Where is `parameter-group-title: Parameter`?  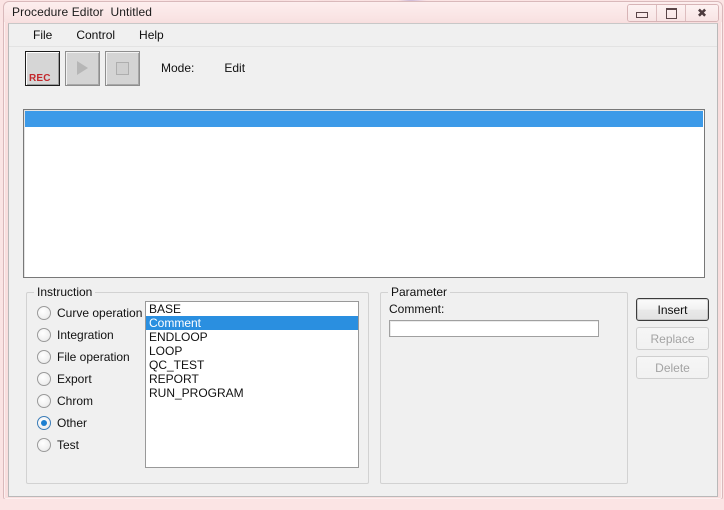 parameter-group-title: Parameter is located at coordinates (419, 292).